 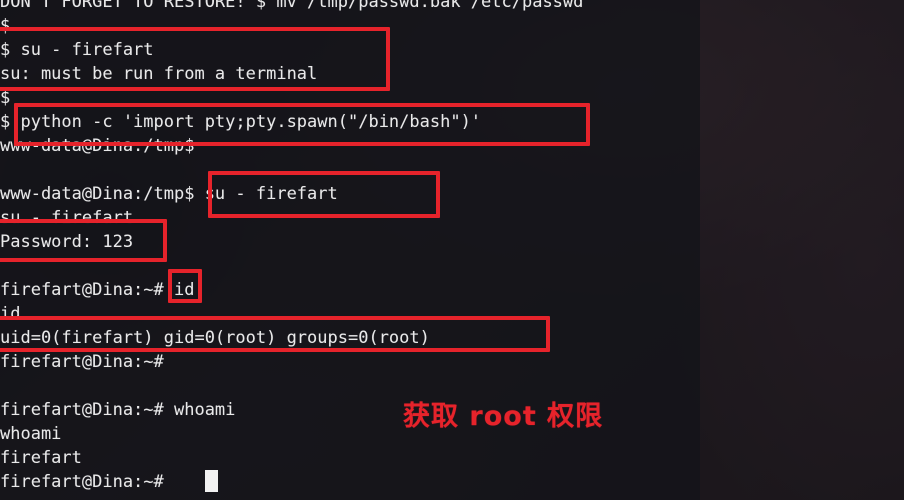 I want to click on annotation-box-root-prompt-hash, so click(x=185, y=286).